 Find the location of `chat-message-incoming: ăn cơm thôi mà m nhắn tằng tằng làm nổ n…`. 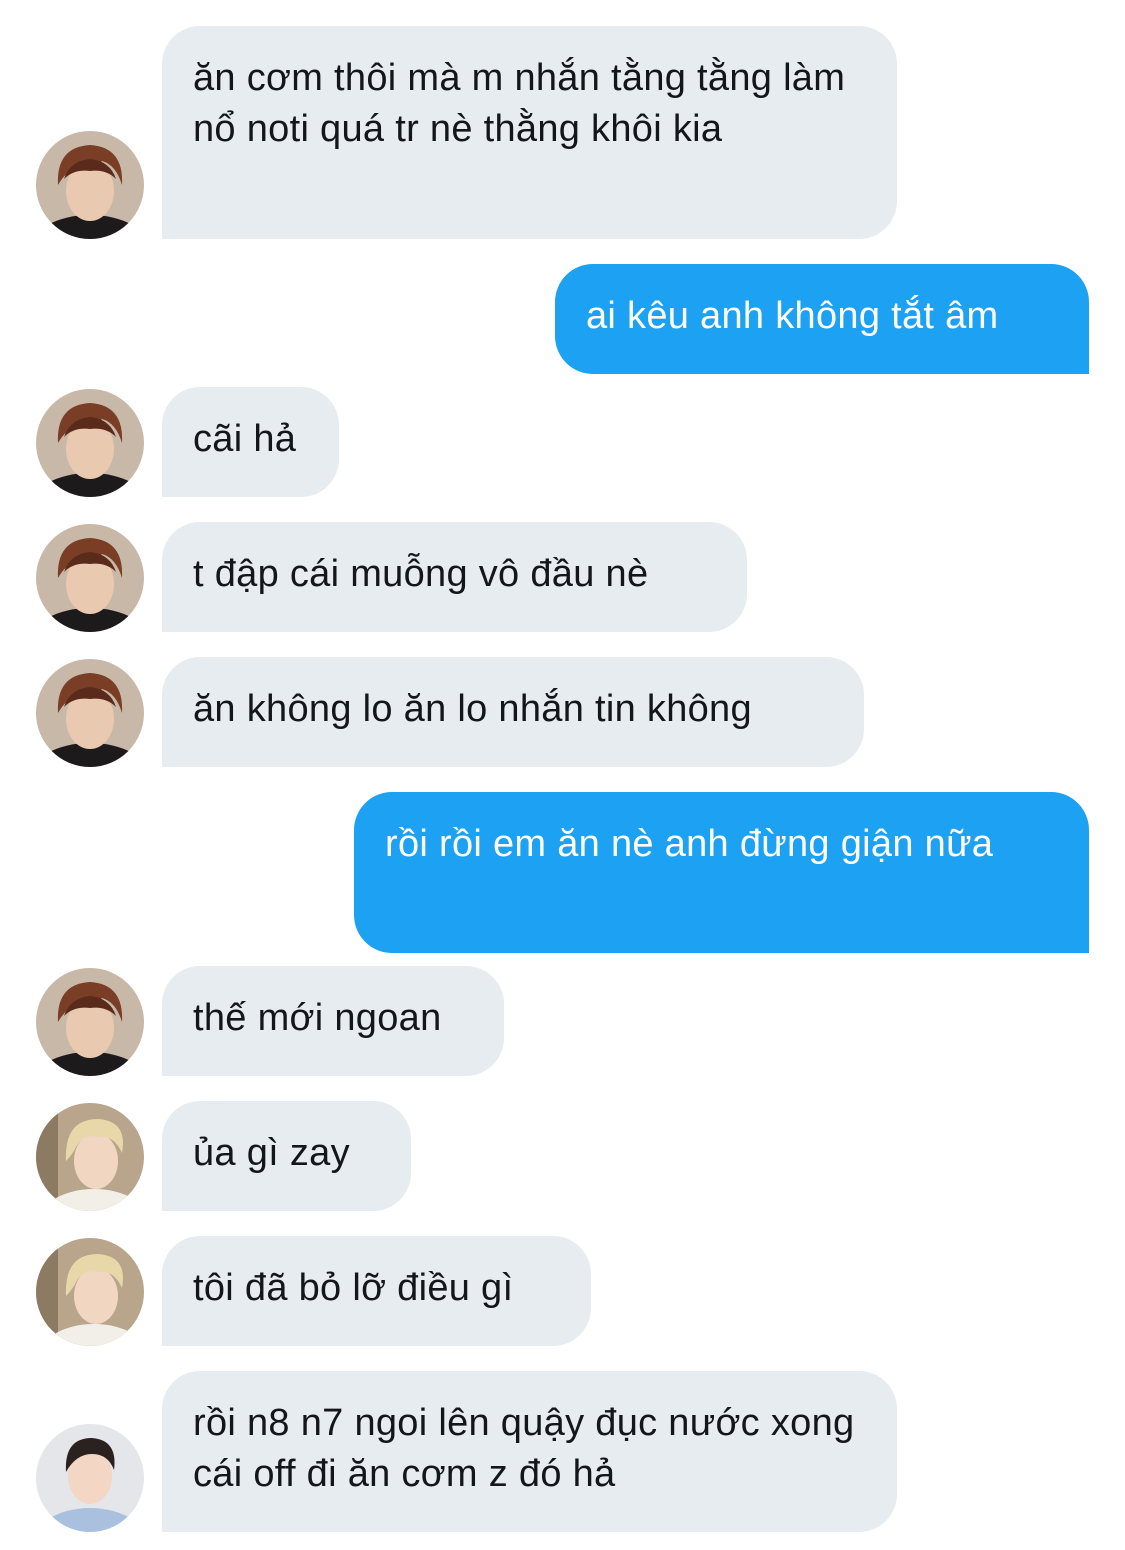

chat-message-incoming: ăn cơm thôi mà m nhắn tằng tằng làm nổ n… is located at coordinates (529, 132).